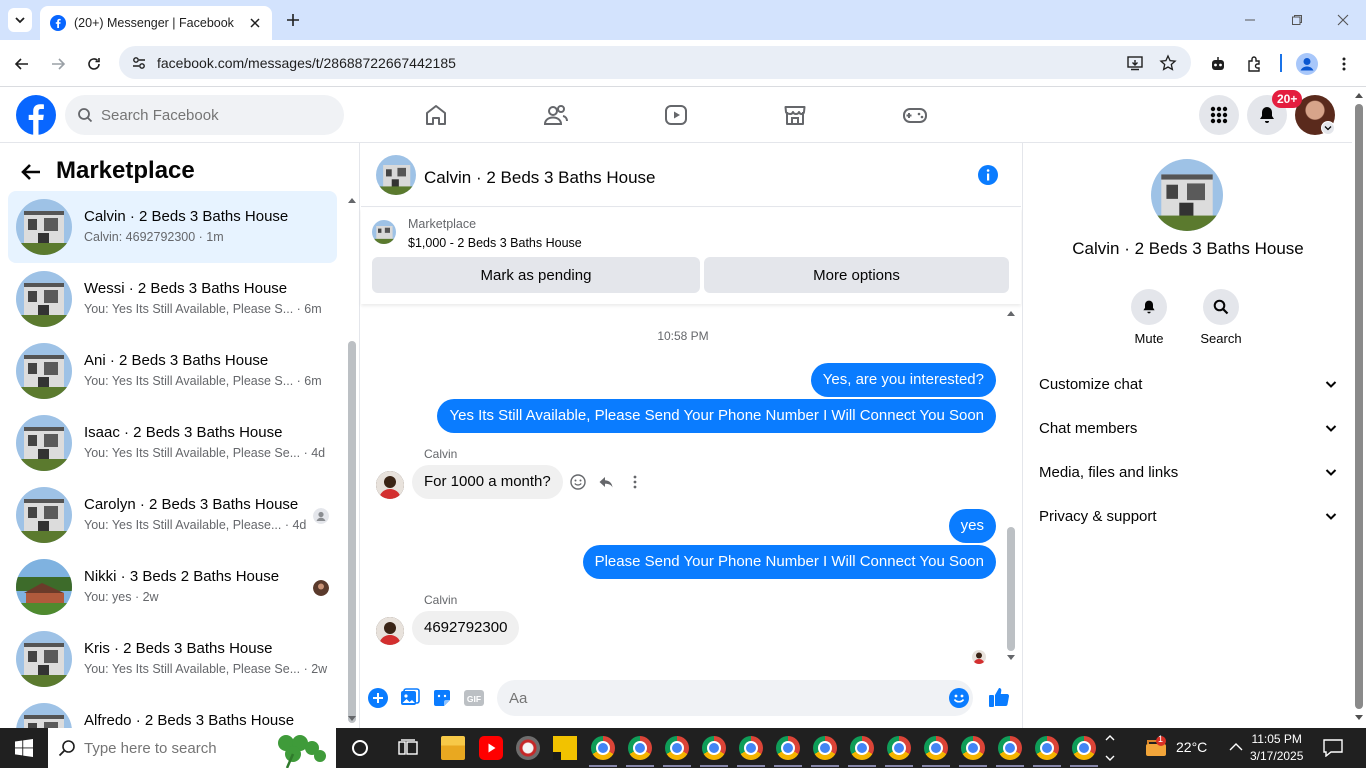  What do you see at coordinates (1011, 313) in the screenshot?
I see `chat-scroll-up-icon` at bounding box center [1011, 313].